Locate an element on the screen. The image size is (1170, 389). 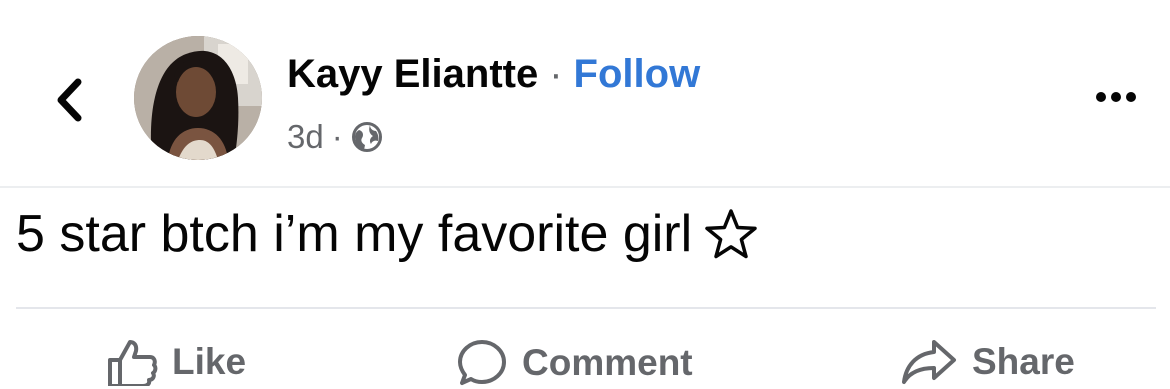
share-arrow-icon is located at coordinates (929, 362).